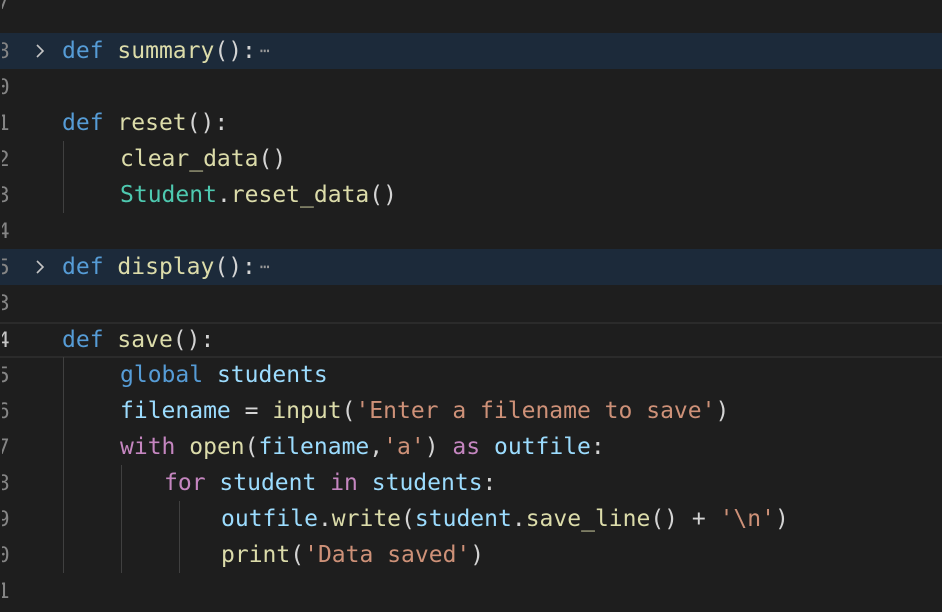  Describe the element at coordinates (588, 519) in the screenshot. I see `function-call: save_line` at that location.